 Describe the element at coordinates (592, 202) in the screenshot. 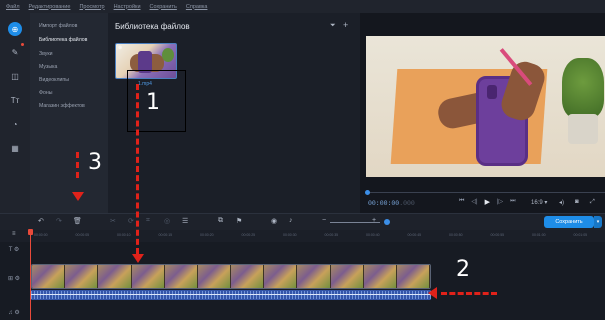

I see `fullscreen-icon: ⤢` at that location.